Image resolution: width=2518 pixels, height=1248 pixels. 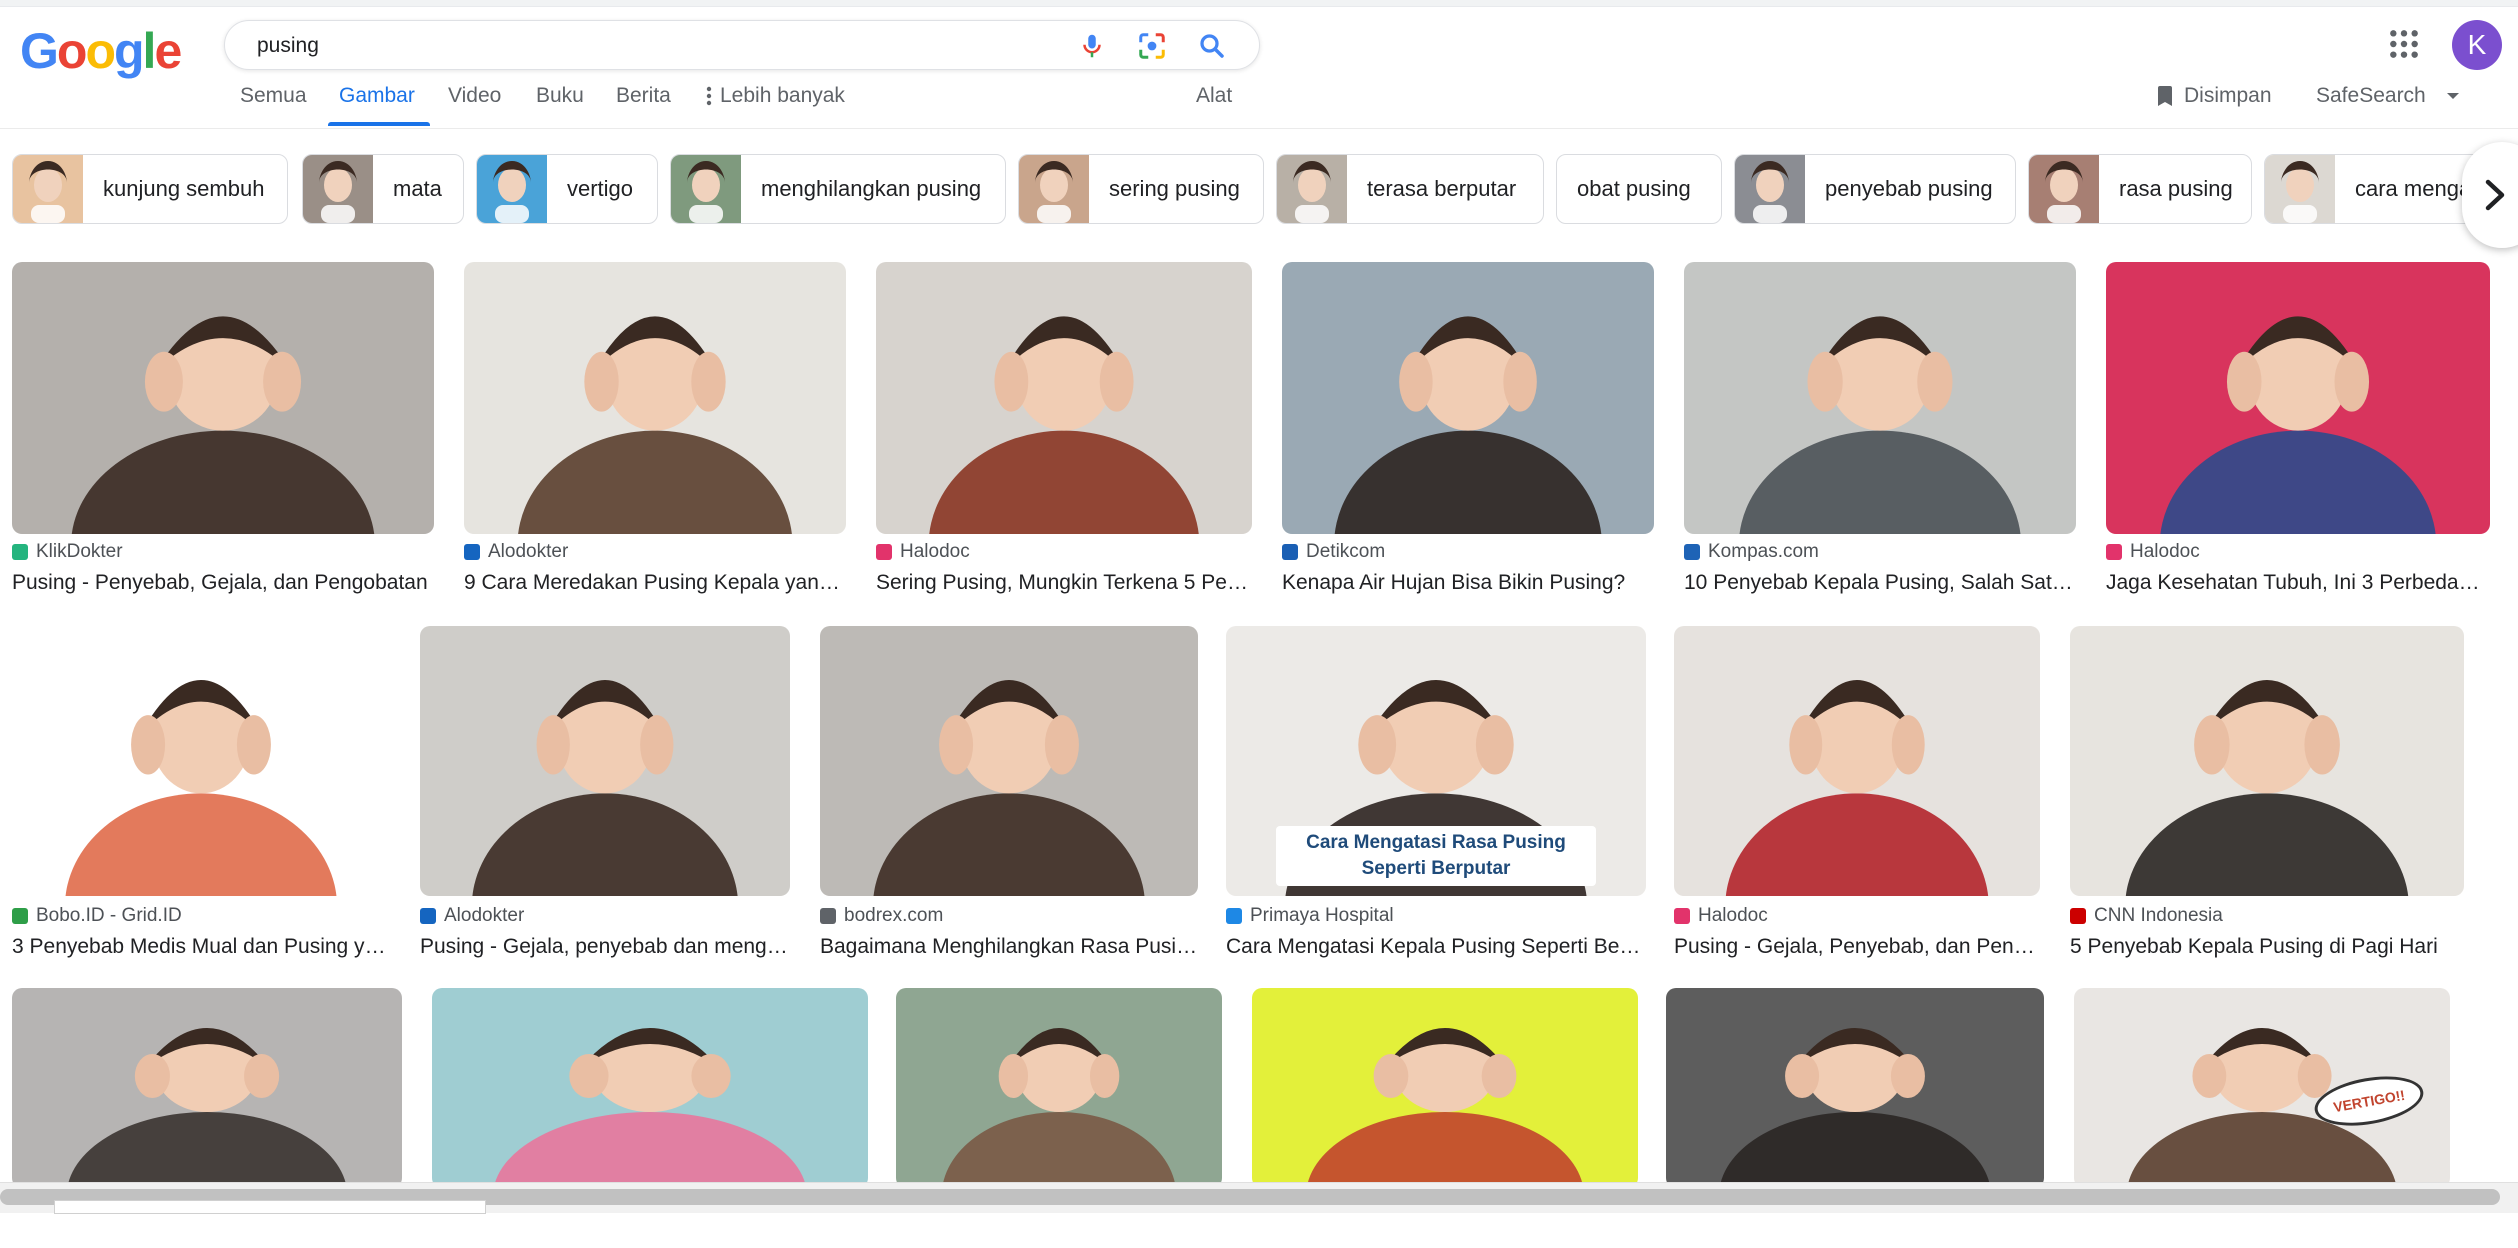 I want to click on related-chip: mata, so click(x=383, y=189).